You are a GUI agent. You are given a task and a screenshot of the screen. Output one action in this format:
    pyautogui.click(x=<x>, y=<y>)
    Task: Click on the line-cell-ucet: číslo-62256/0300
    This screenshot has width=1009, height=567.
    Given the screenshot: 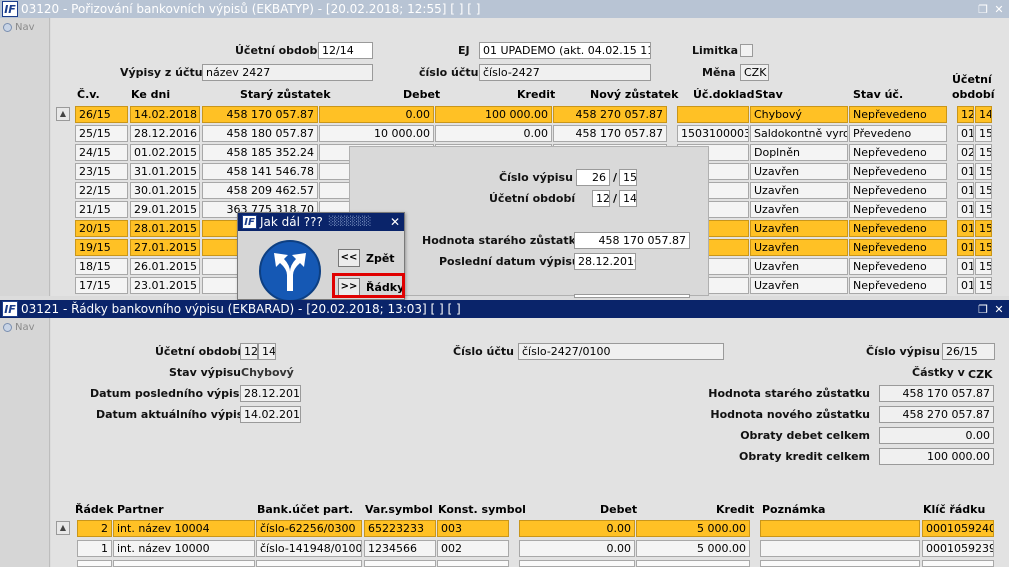 What is the action you would take?
    pyautogui.click(x=309, y=528)
    